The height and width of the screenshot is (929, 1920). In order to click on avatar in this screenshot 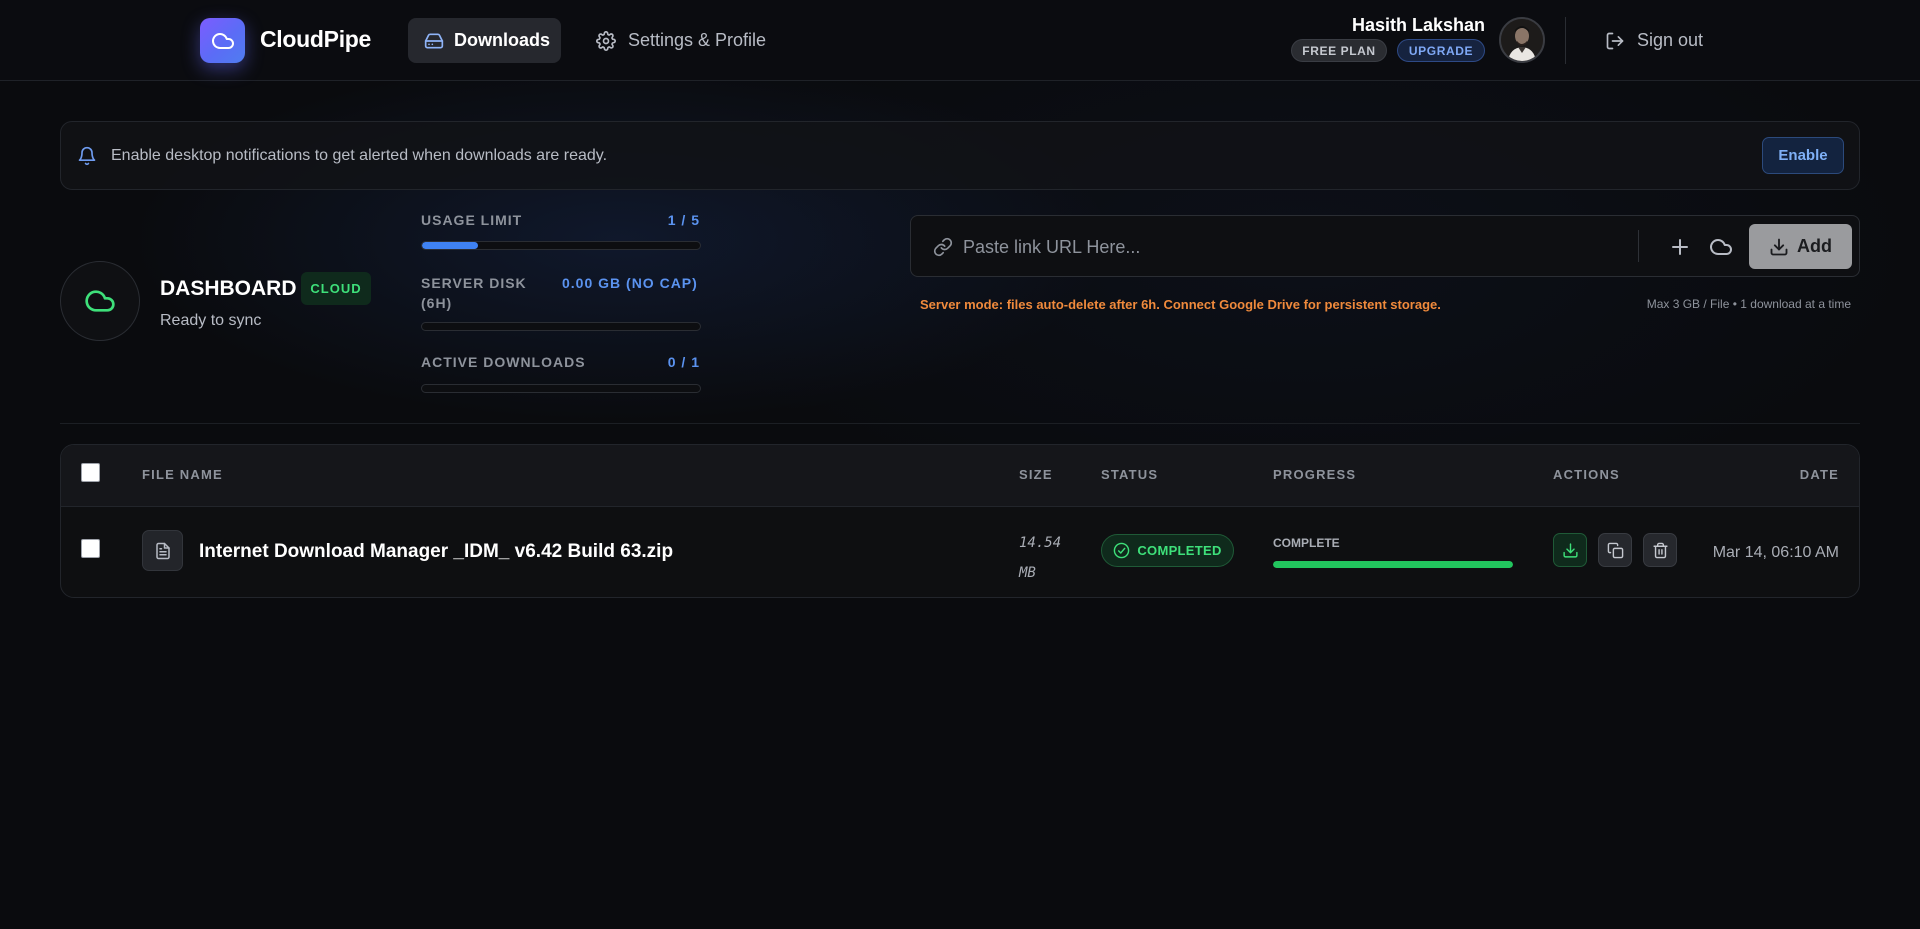, I will do `click(1522, 40)`.